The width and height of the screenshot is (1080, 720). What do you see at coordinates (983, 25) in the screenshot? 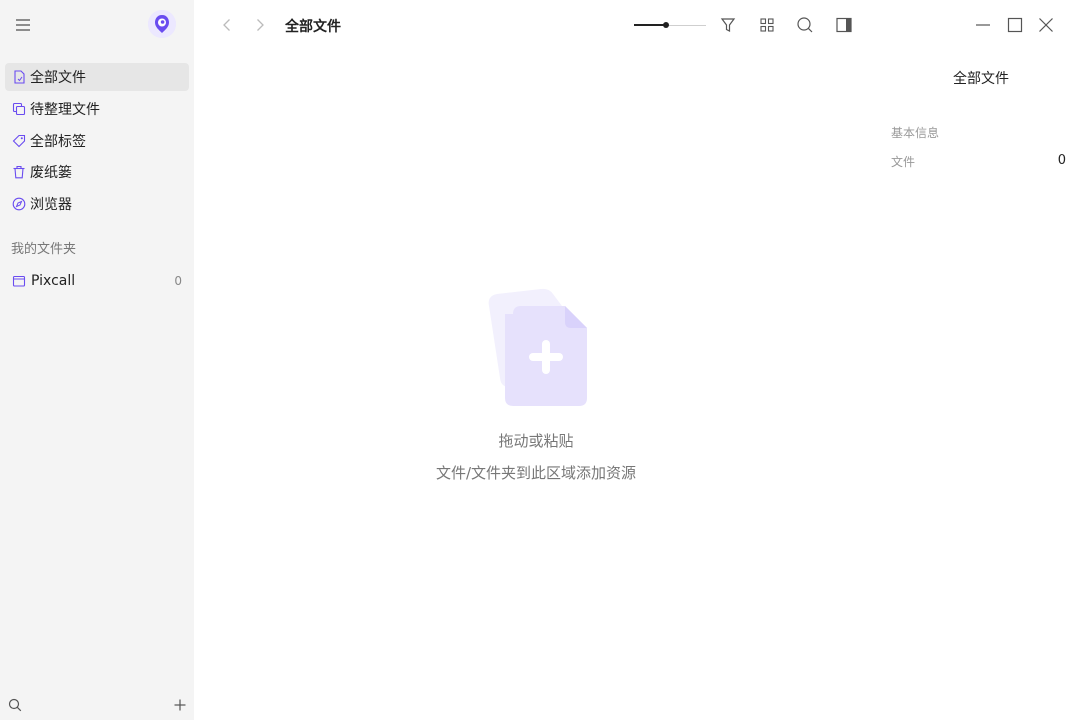
I see `minimize-icon` at bounding box center [983, 25].